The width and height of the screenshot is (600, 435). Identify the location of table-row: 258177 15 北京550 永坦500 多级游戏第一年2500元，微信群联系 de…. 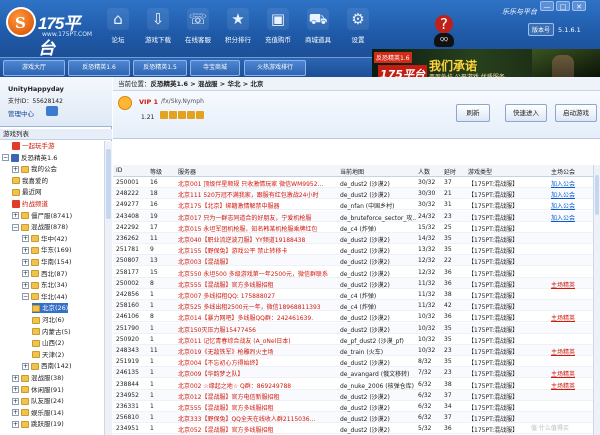
(353, 272).